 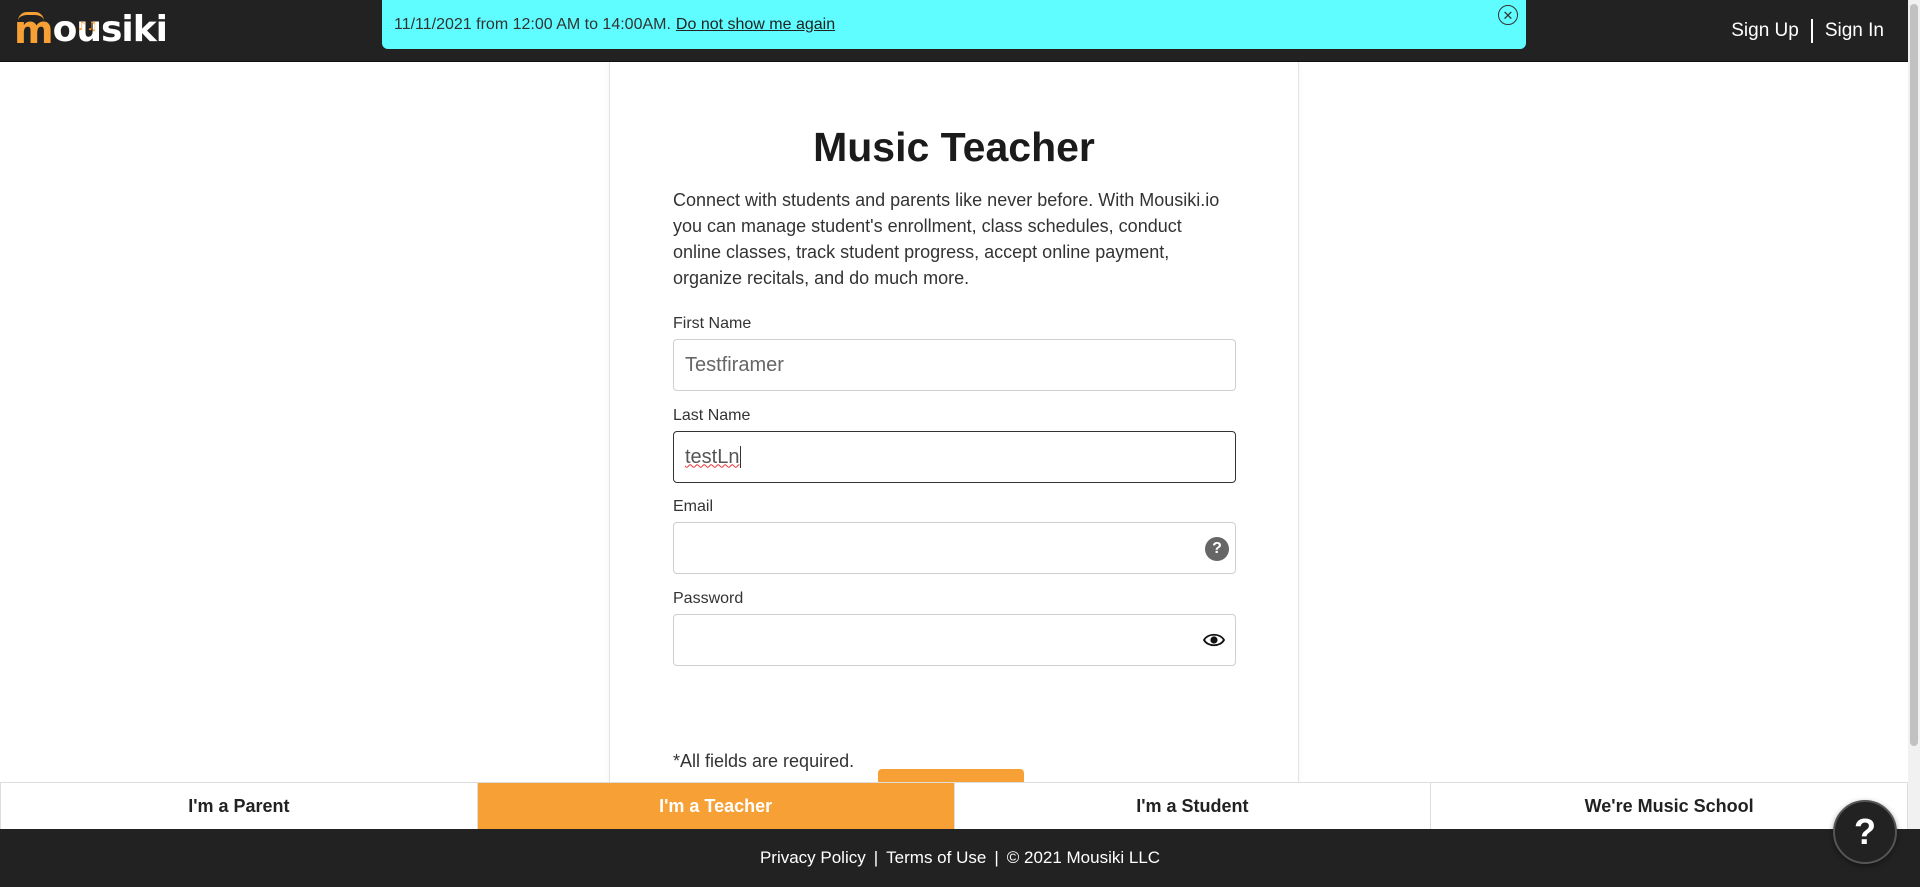 I want to click on help-button: ?, so click(x=1865, y=832).